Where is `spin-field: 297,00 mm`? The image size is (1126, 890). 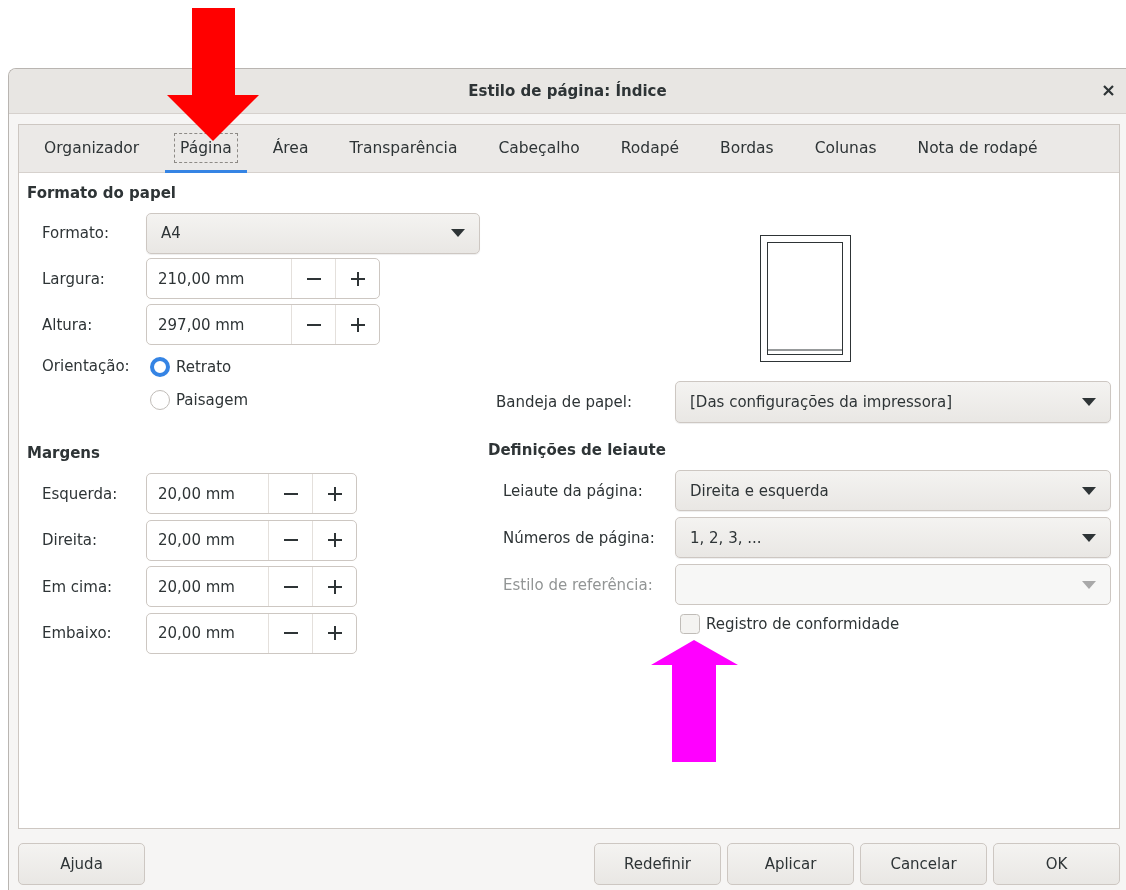
spin-field: 297,00 mm is located at coordinates (263, 324).